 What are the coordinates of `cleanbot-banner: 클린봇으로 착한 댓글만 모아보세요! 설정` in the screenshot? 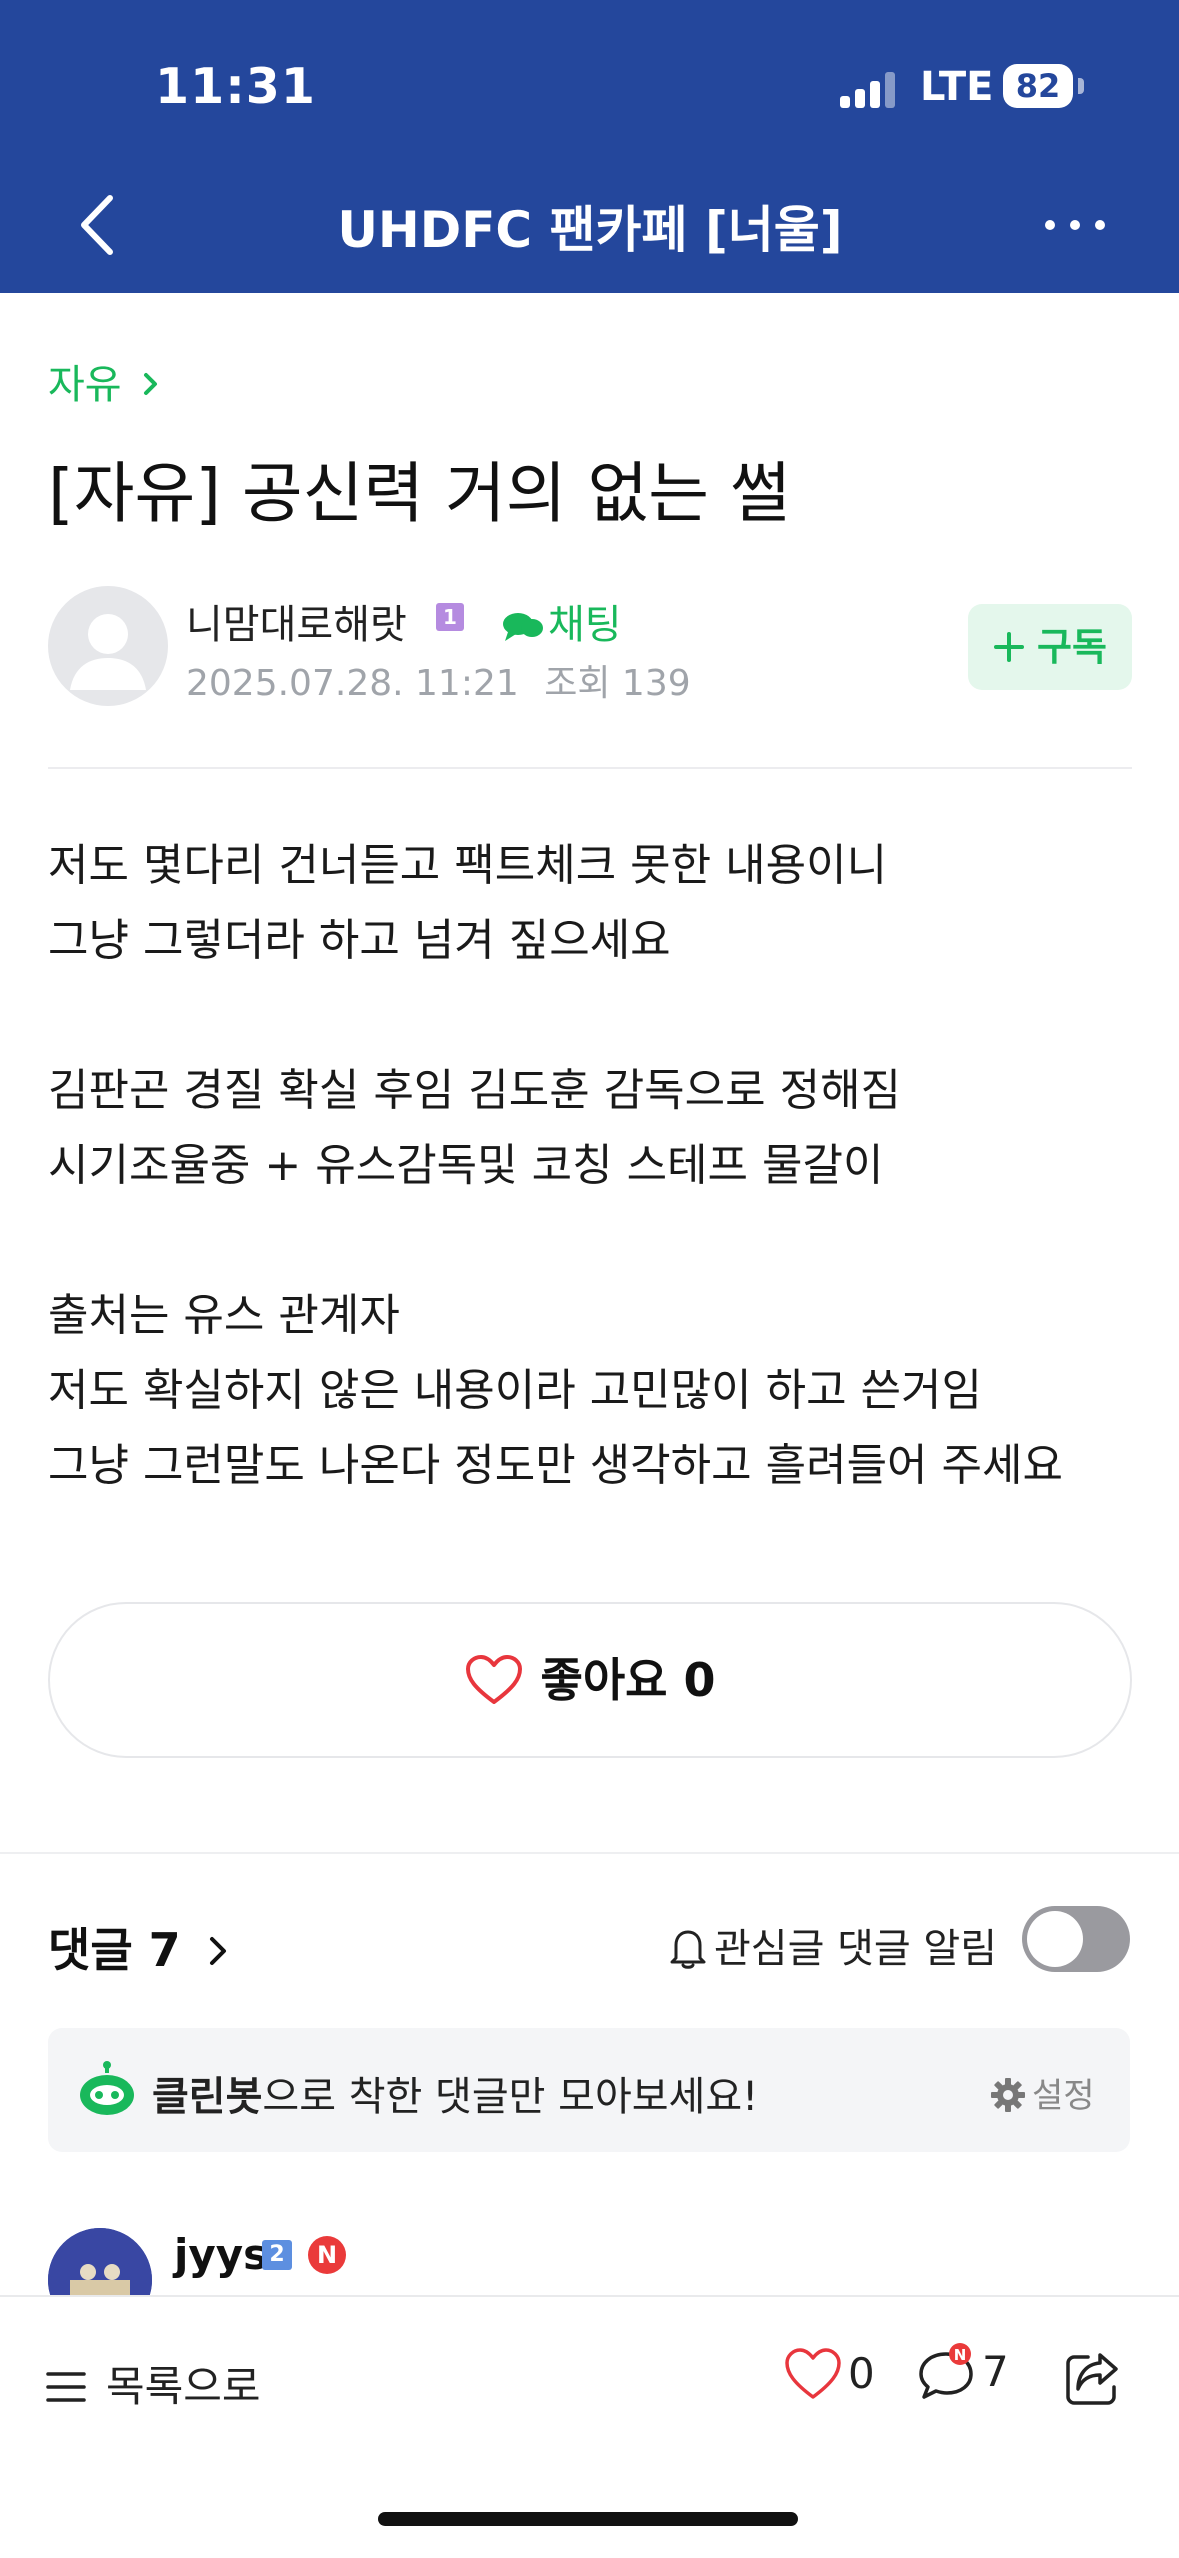 It's located at (589, 2090).